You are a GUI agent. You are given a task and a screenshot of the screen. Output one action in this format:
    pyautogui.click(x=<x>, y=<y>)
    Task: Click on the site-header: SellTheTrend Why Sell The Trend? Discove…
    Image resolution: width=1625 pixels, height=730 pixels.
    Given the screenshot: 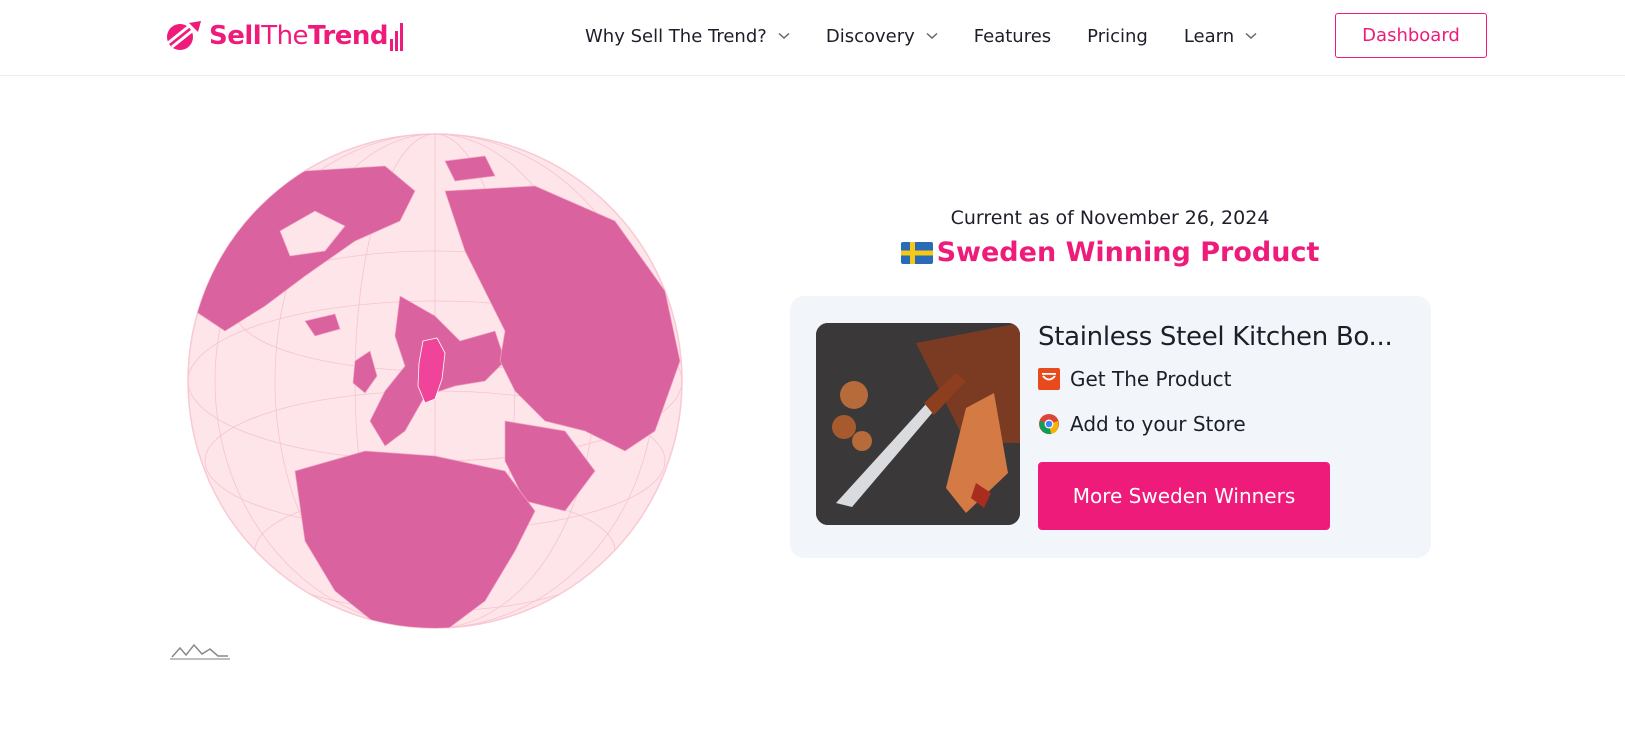 What is the action you would take?
    pyautogui.click(x=812, y=38)
    